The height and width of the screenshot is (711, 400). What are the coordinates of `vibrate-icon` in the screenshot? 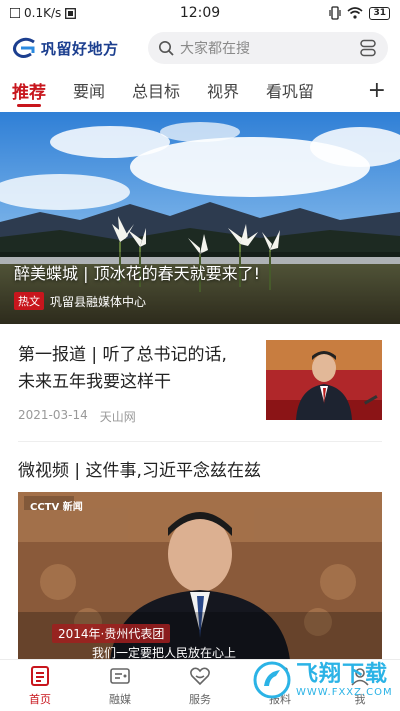 It's located at (335, 13).